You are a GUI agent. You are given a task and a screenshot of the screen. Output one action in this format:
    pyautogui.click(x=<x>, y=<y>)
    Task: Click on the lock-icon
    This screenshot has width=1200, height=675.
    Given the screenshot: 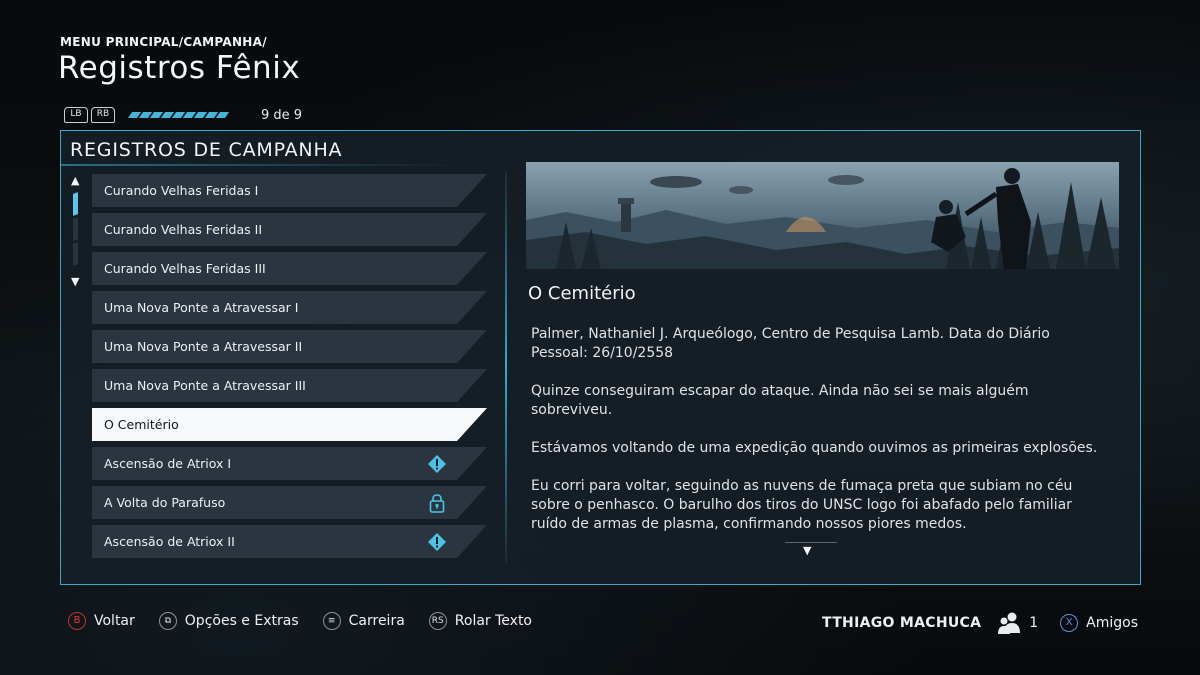 What is the action you would take?
    pyautogui.click(x=437, y=503)
    